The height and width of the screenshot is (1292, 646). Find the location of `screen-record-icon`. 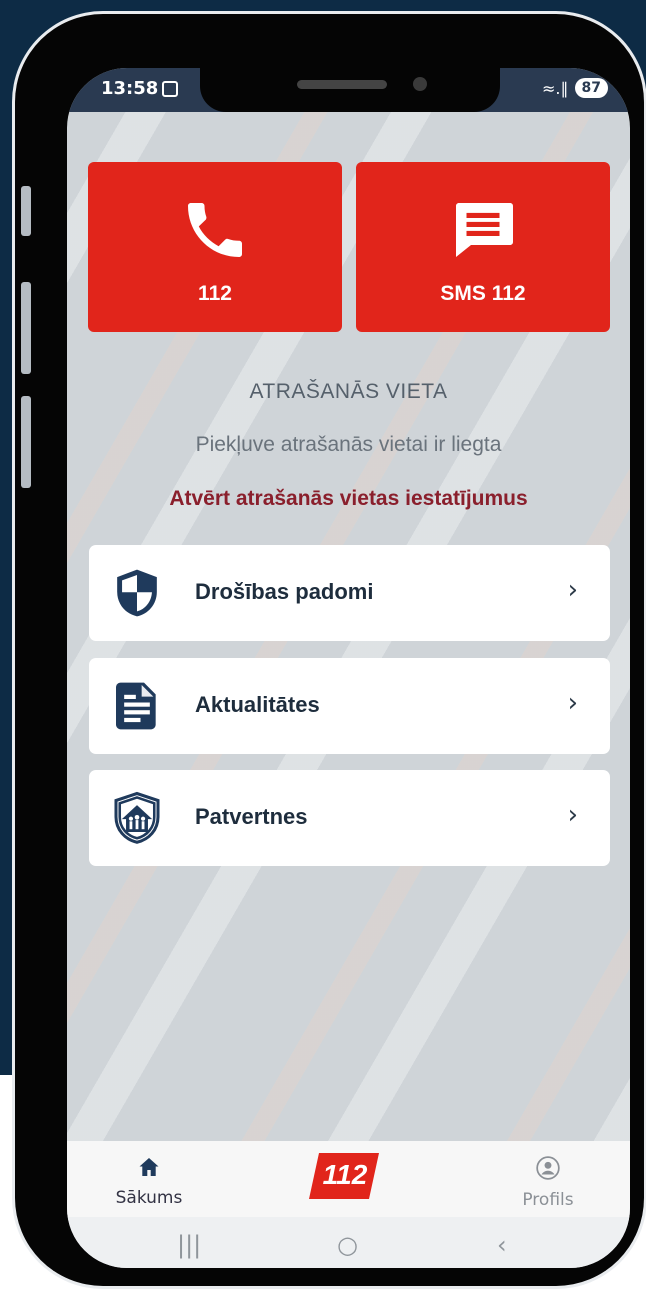

screen-record-icon is located at coordinates (170, 89).